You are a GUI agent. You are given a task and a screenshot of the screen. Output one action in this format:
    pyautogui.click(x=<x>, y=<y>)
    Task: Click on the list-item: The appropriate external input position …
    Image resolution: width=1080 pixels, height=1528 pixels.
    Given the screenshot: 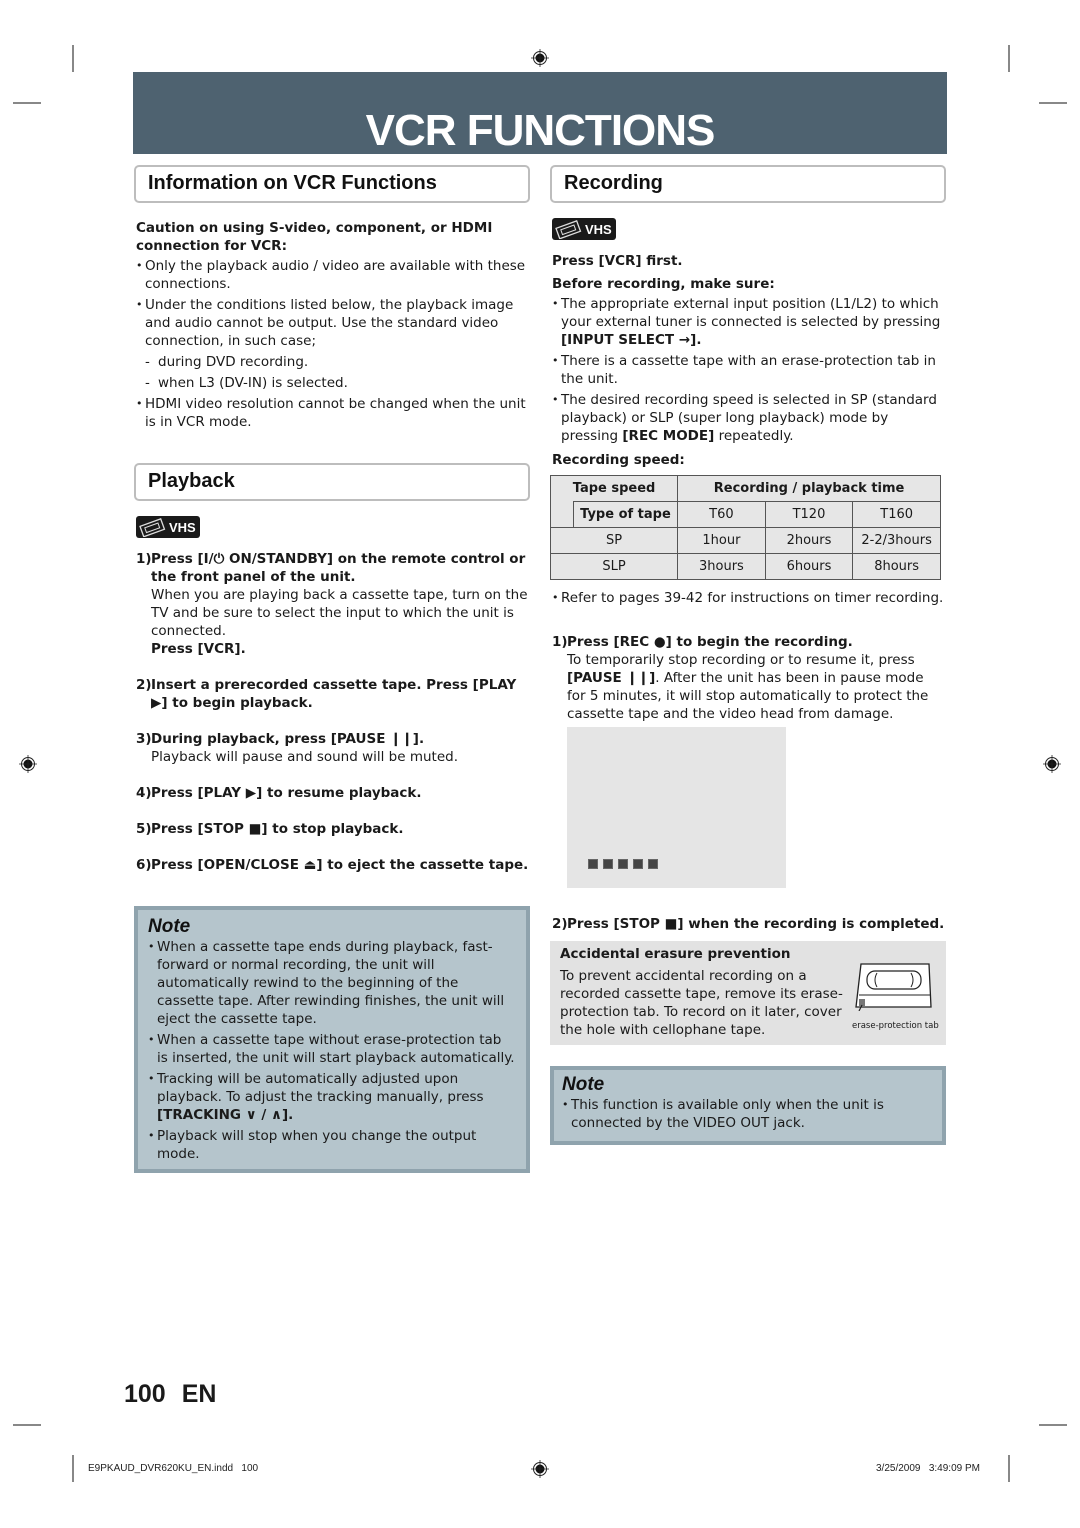 What is the action you would take?
    pyautogui.click(x=749, y=322)
    